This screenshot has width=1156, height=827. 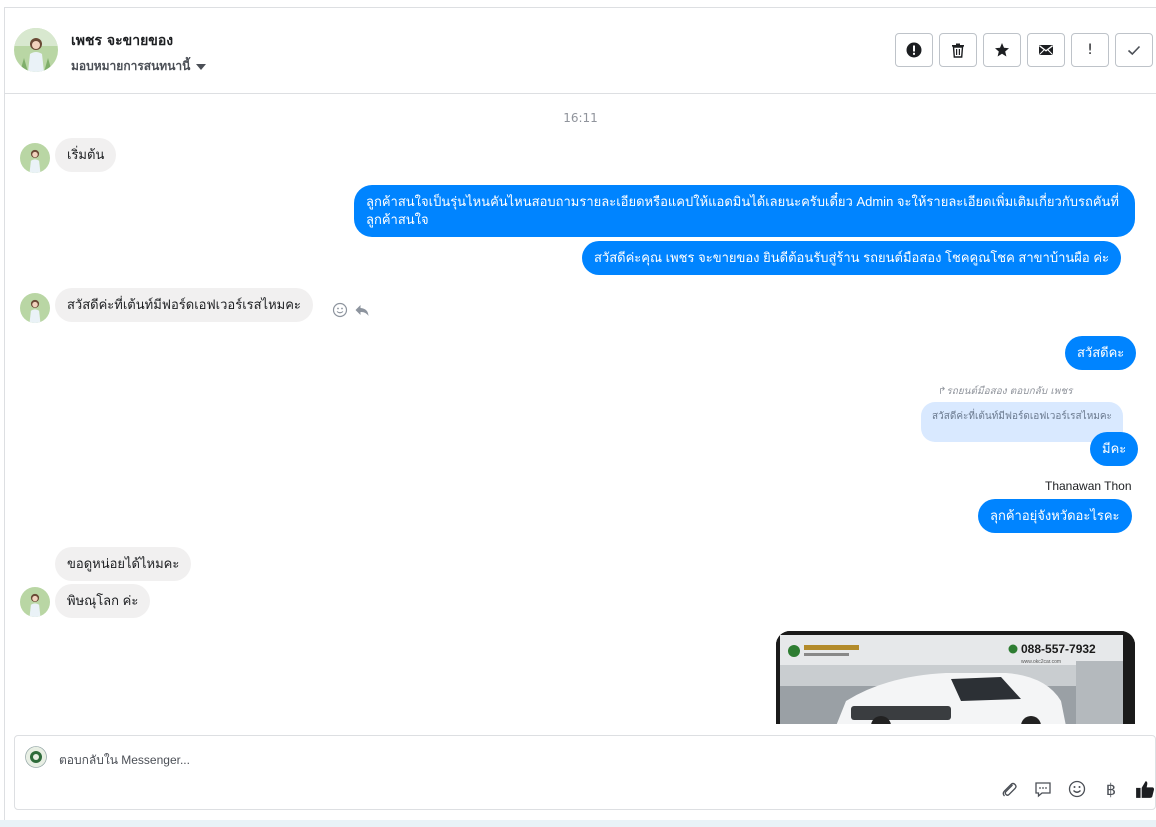 I want to click on conversation-header: เพชร จะขายของ มอบหมายการสนทนานี้ !, so click(x=580, y=51).